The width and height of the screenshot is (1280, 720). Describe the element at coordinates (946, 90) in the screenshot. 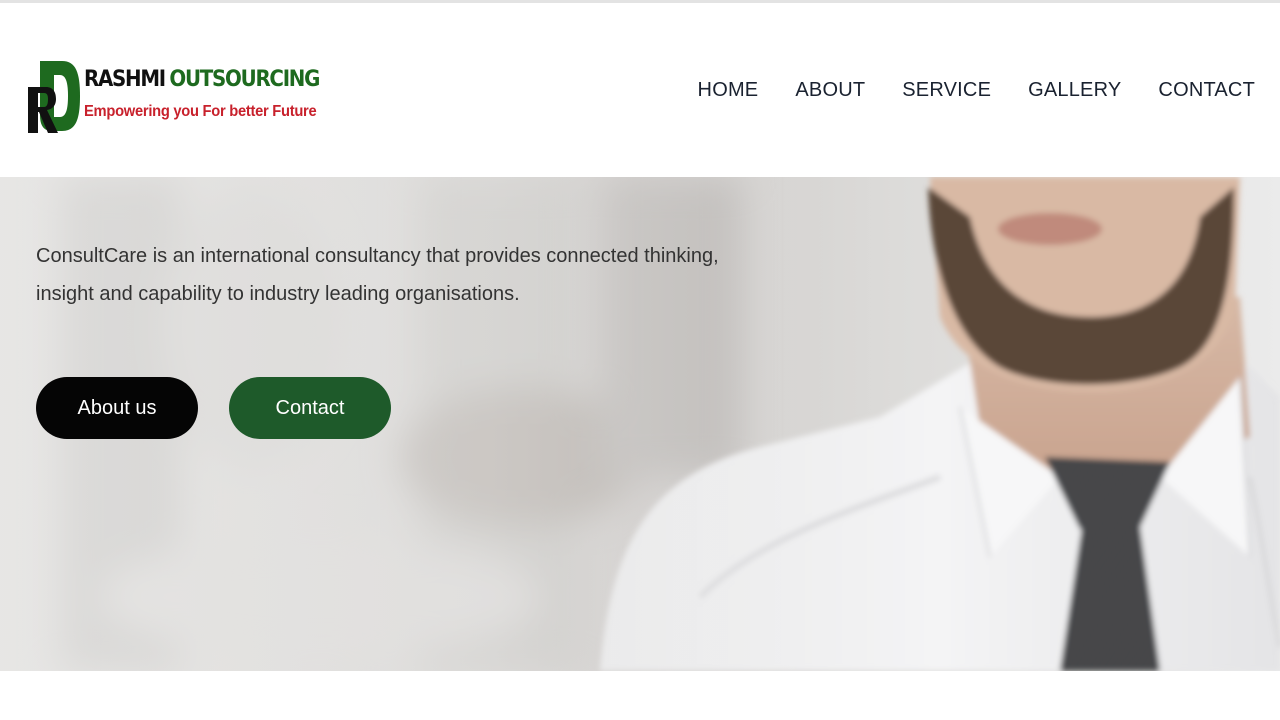

I see `nav-service: SERVICE` at that location.